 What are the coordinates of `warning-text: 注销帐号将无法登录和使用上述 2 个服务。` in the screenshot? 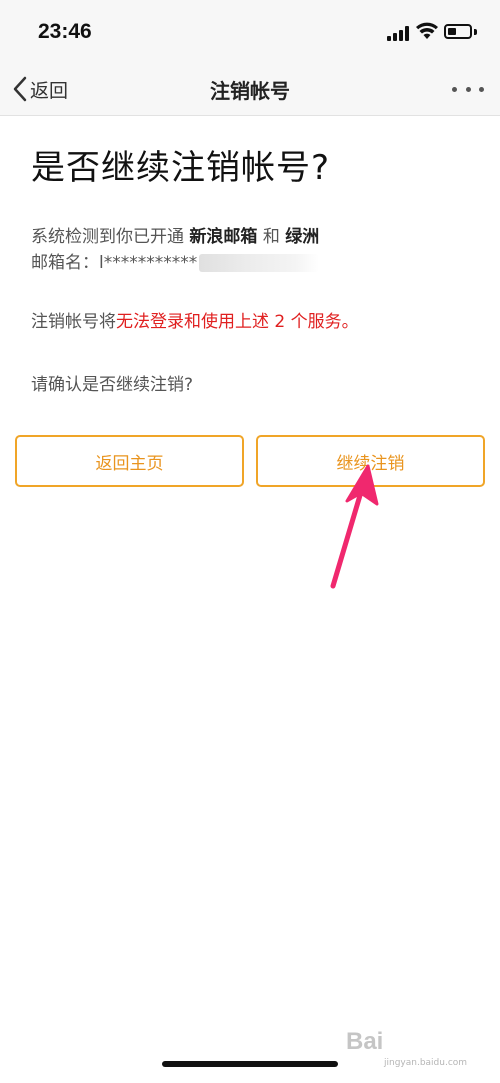 It's located at (195, 319).